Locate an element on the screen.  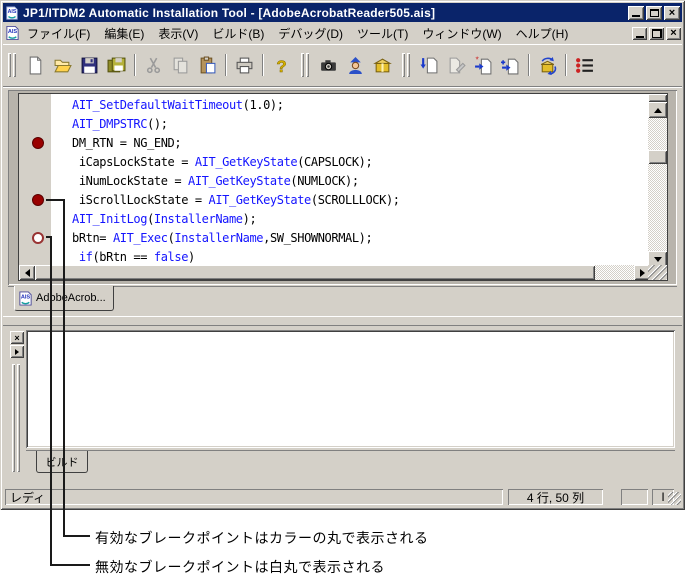
edit-document-button is located at coordinates (456, 65).